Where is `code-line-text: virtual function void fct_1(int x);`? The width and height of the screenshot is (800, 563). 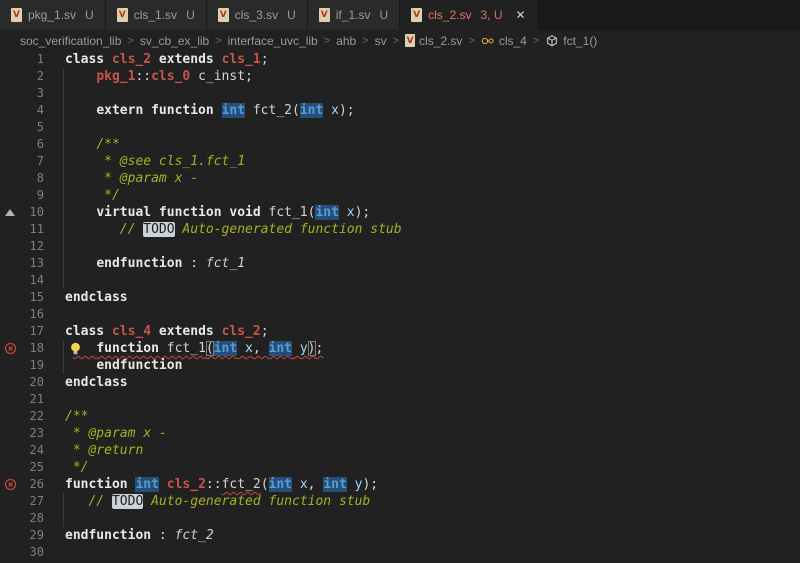 code-line-text: virtual function void fct_1(int x); is located at coordinates (432, 212).